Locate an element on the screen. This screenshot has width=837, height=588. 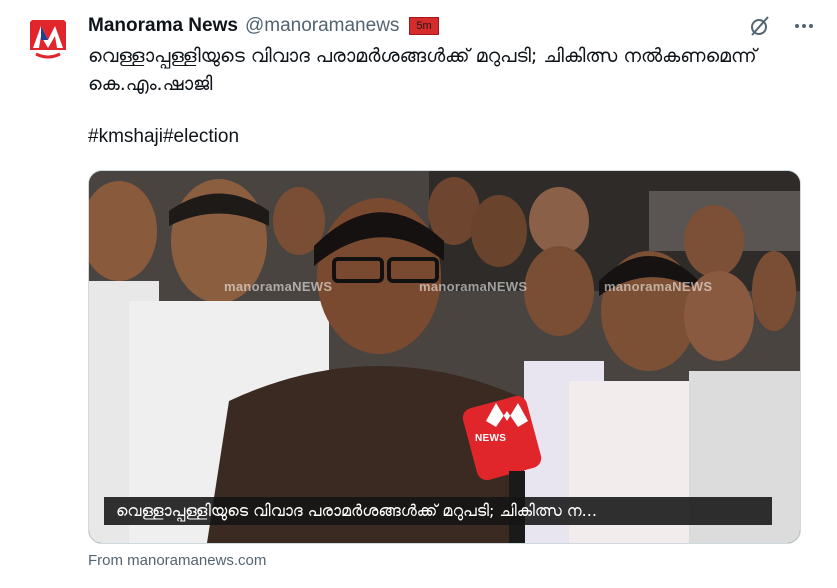
post-timestamp: 5m is located at coordinates (424, 26).